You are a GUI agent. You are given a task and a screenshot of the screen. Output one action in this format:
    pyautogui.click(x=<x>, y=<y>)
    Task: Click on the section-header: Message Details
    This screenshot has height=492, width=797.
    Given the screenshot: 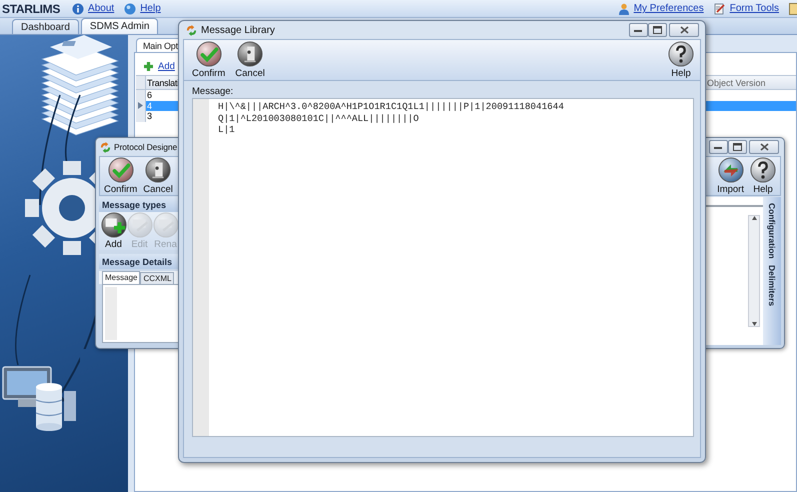 What is the action you would take?
    pyautogui.click(x=139, y=261)
    